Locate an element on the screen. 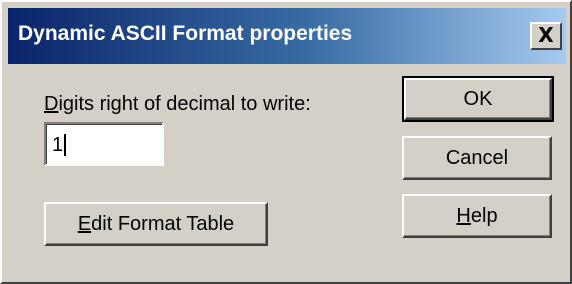 The width and height of the screenshot is (572, 284). help-button-label: elp is located at coordinates (484, 216).